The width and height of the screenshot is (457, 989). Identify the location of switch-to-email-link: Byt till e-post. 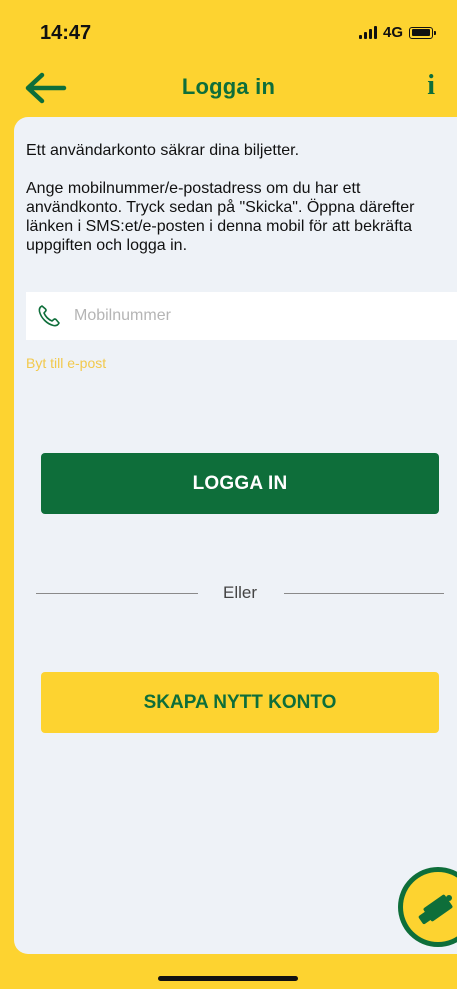
(66, 363).